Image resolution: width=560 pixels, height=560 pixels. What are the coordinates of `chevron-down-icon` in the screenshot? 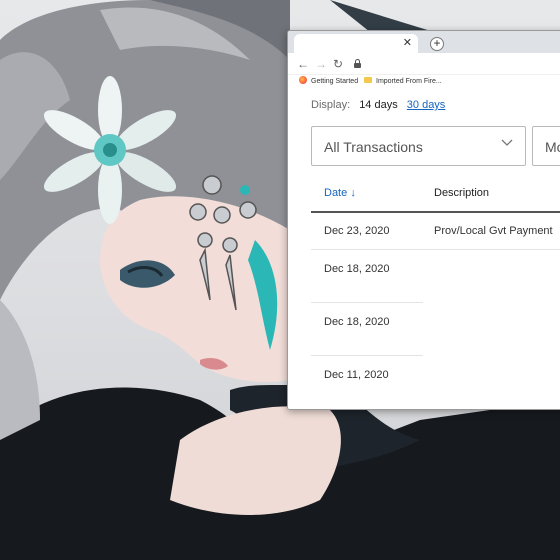 It's located at (507, 142).